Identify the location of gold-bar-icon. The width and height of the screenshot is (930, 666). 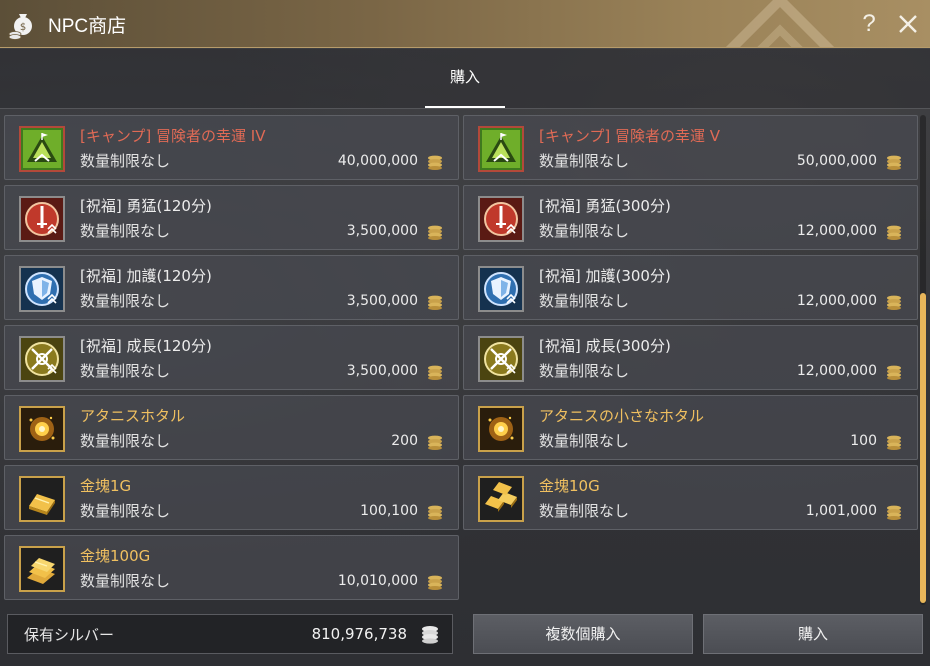
(42, 499).